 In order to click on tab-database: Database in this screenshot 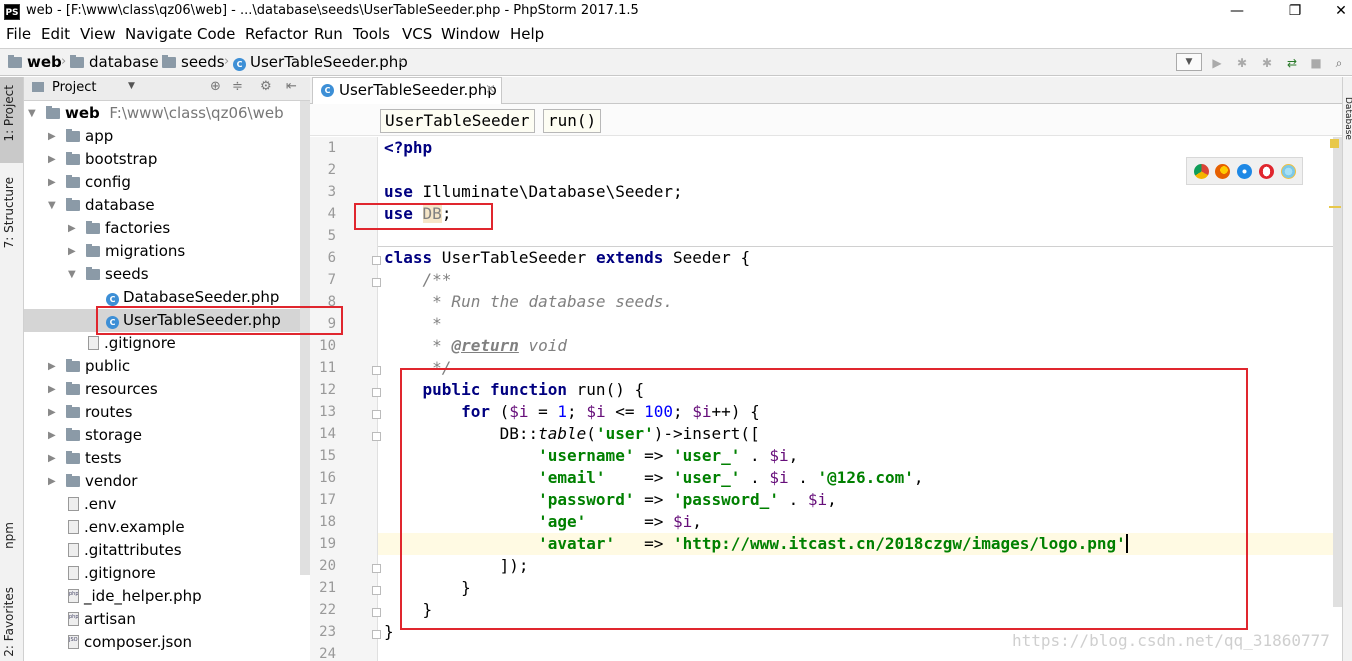, I will do `click(1347, 118)`.